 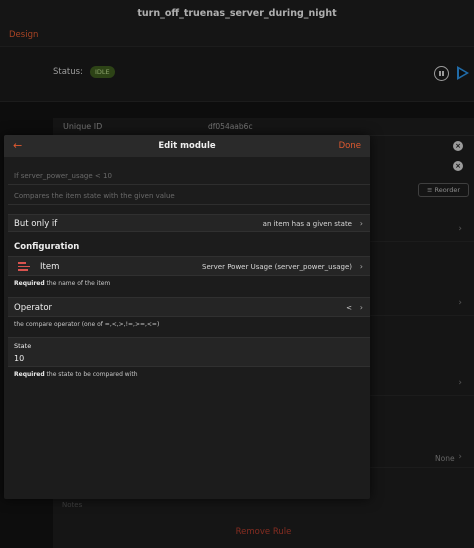 I want to click on item-label: Item, so click(x=50, y=267).